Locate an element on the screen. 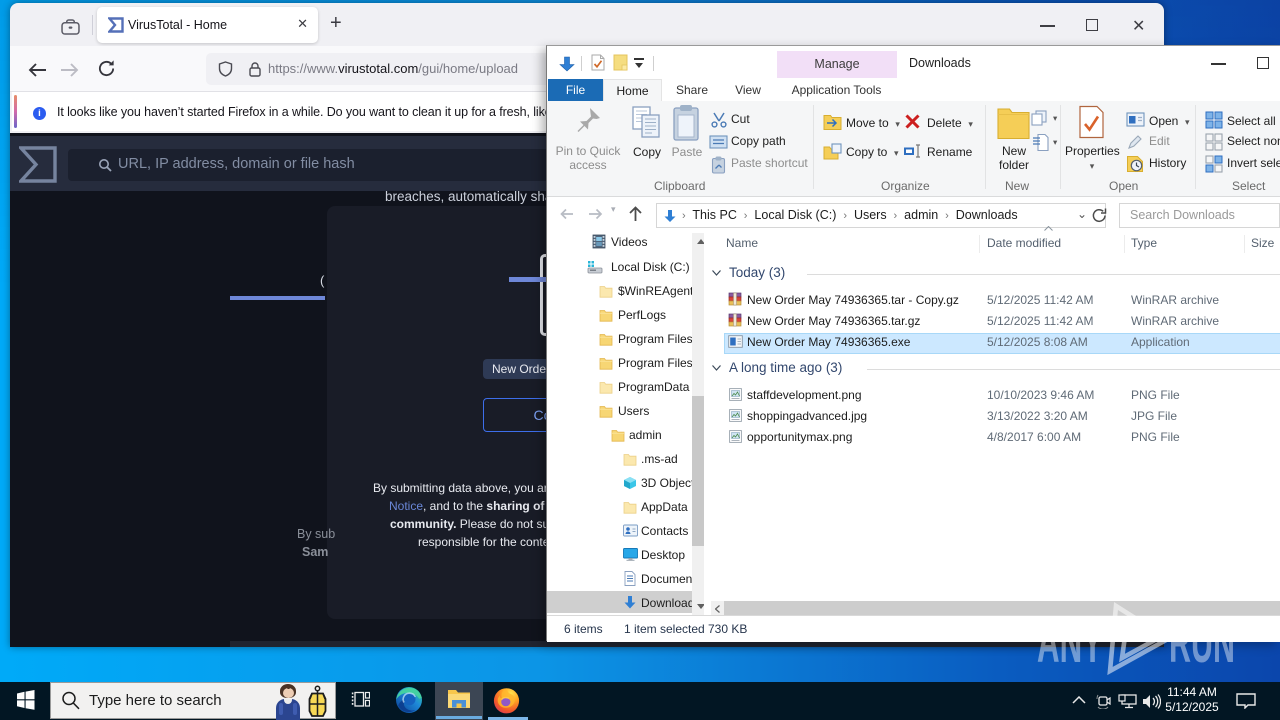 The width and height of the screenshot is (1280, 720). svg-text: ANY is located at coordinates (1070, 642).